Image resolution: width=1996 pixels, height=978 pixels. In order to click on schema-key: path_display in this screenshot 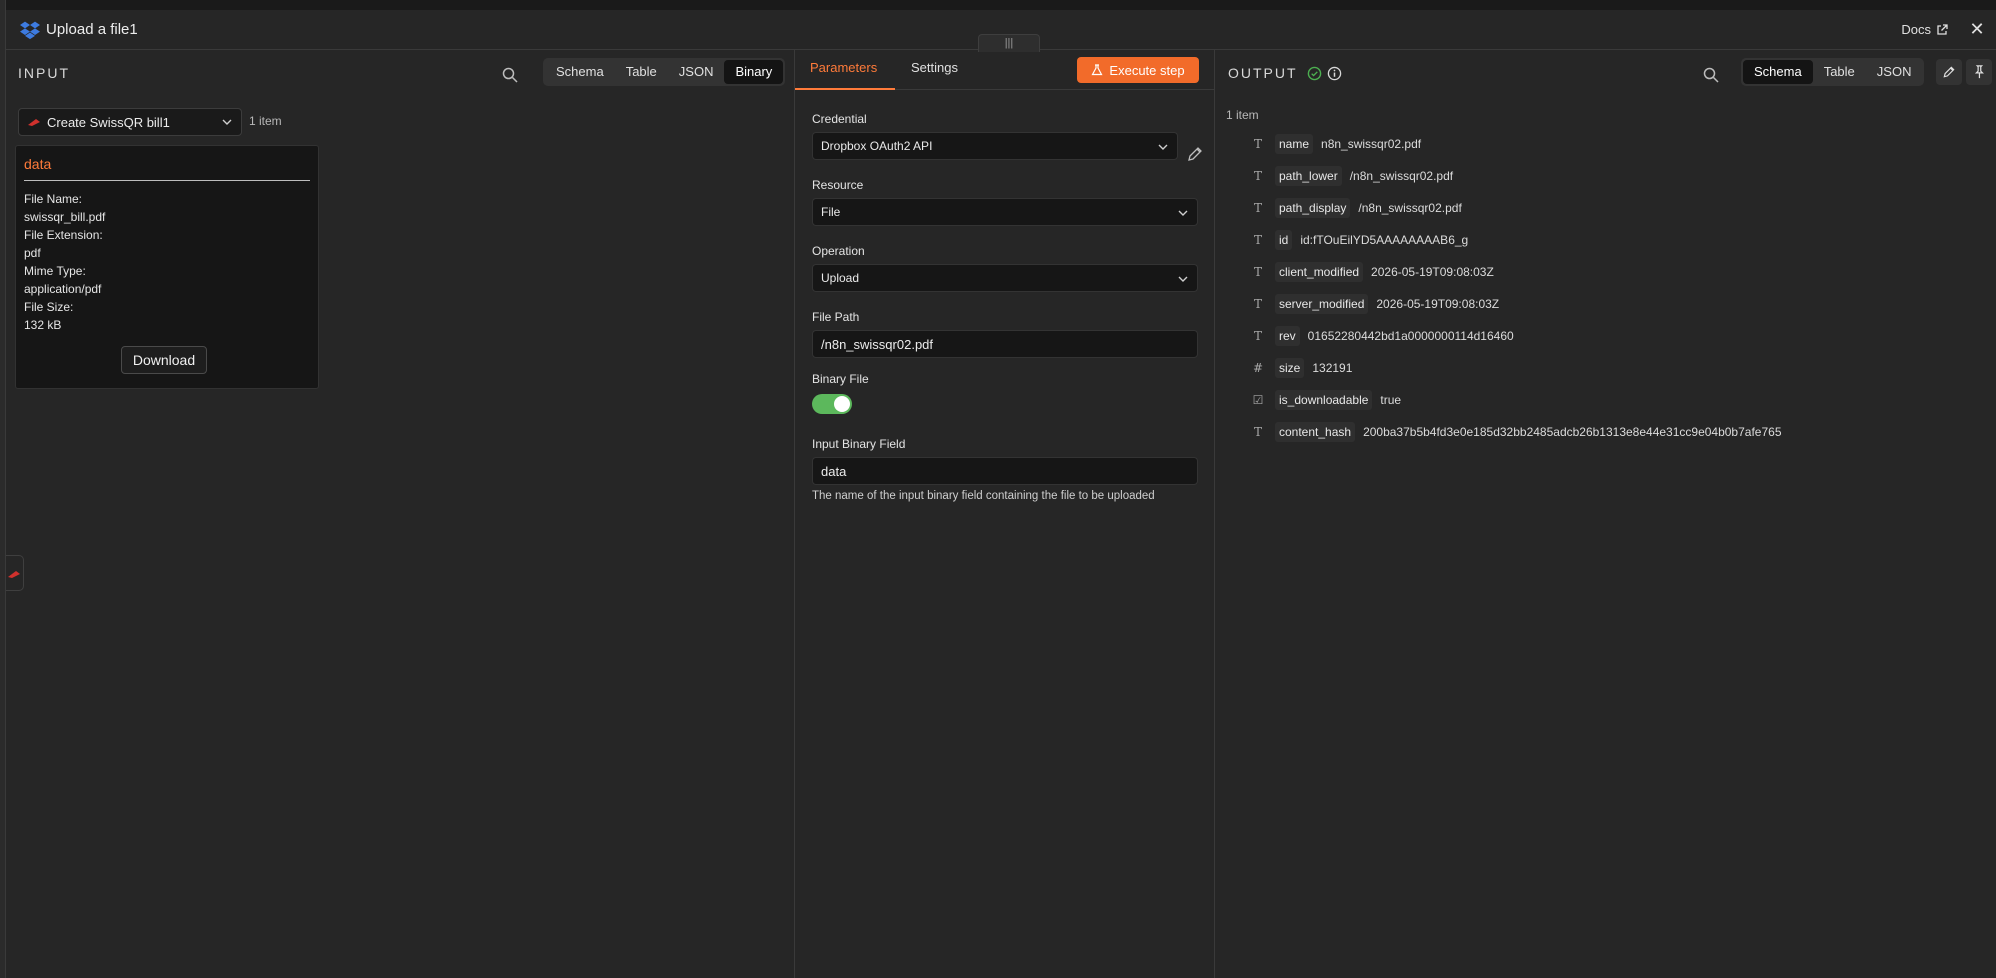, I will do `click(1313, 208)`.